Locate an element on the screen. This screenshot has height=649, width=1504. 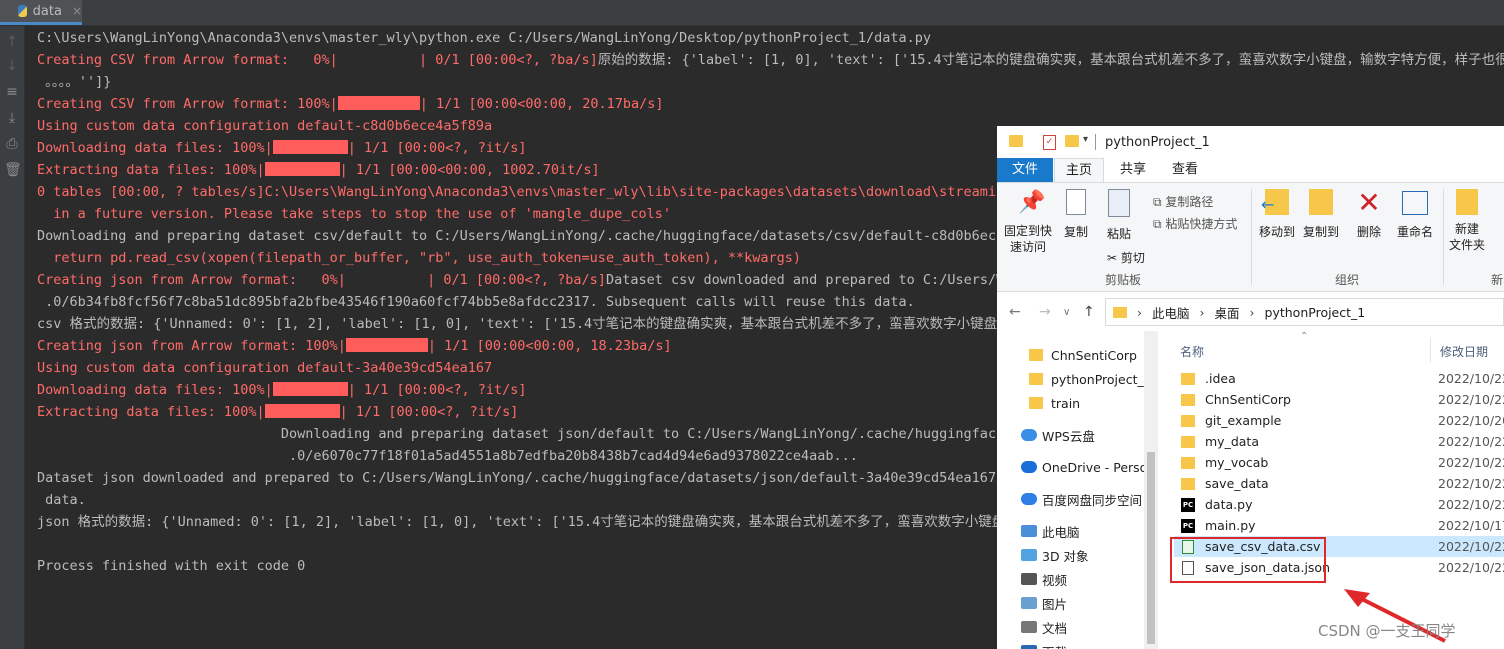
cut-button: ✂ 剪切 is located at coordinates (1126, 257).